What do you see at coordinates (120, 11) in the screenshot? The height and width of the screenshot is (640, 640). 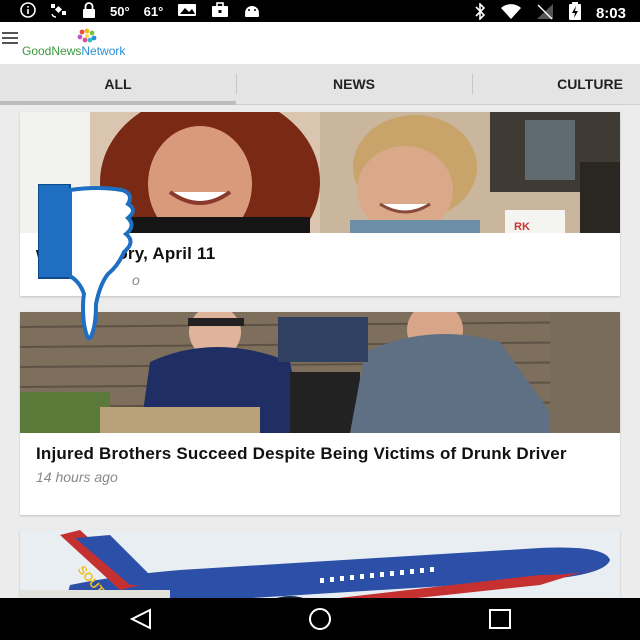 I see `temperature-1: 50°` at bounding box center [120, 11].